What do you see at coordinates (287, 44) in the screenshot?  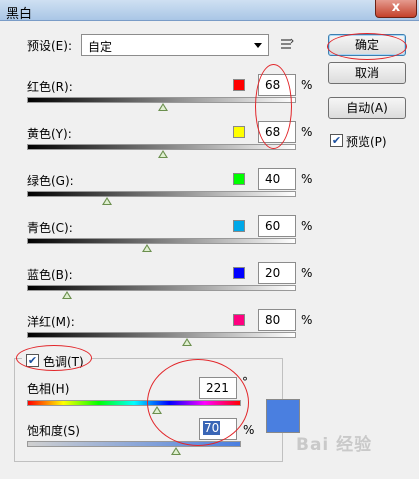 I see `preset-options-icon` at bounding box center [287, 44].